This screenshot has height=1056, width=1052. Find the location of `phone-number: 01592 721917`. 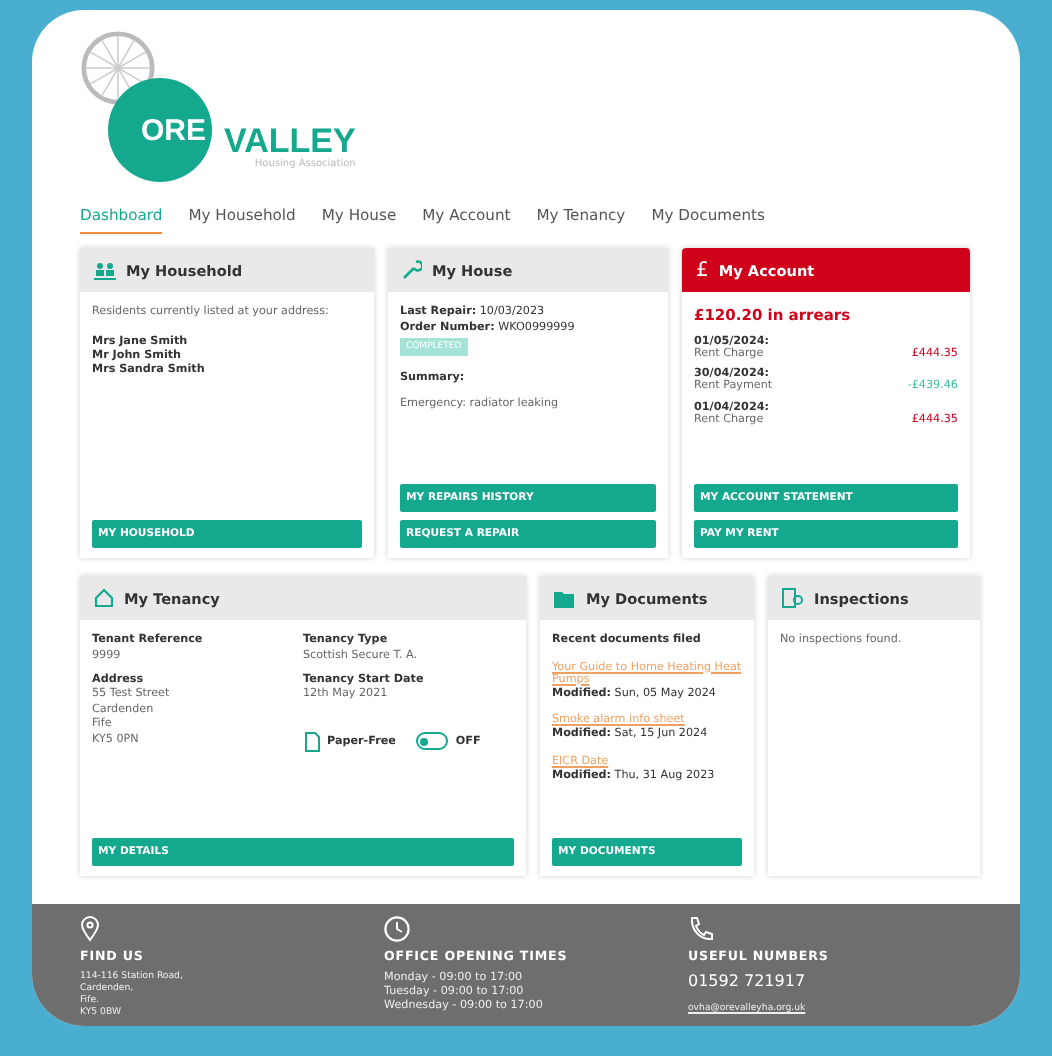

phone-number: 01592 721917 is located at coordinates (748, 981).